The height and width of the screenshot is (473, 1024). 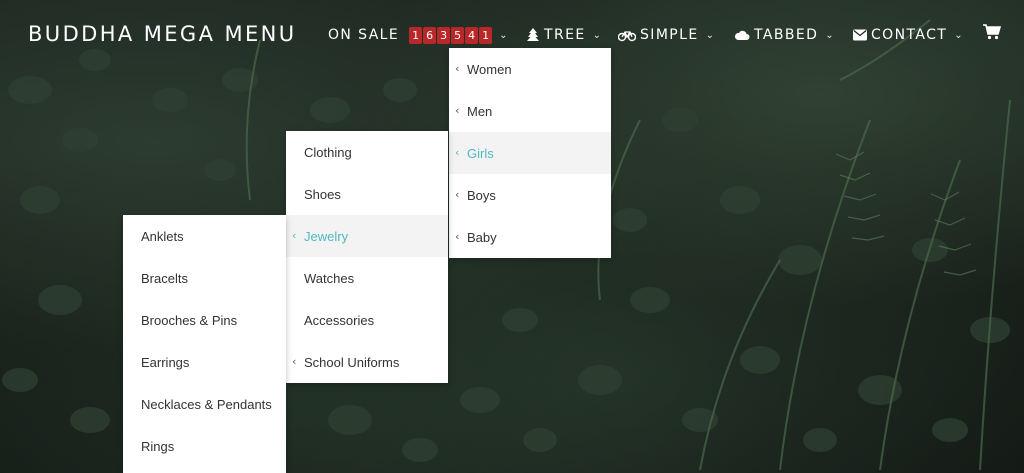 I want to click on nav-tree-label: TREE, so click(x=565, y=35).